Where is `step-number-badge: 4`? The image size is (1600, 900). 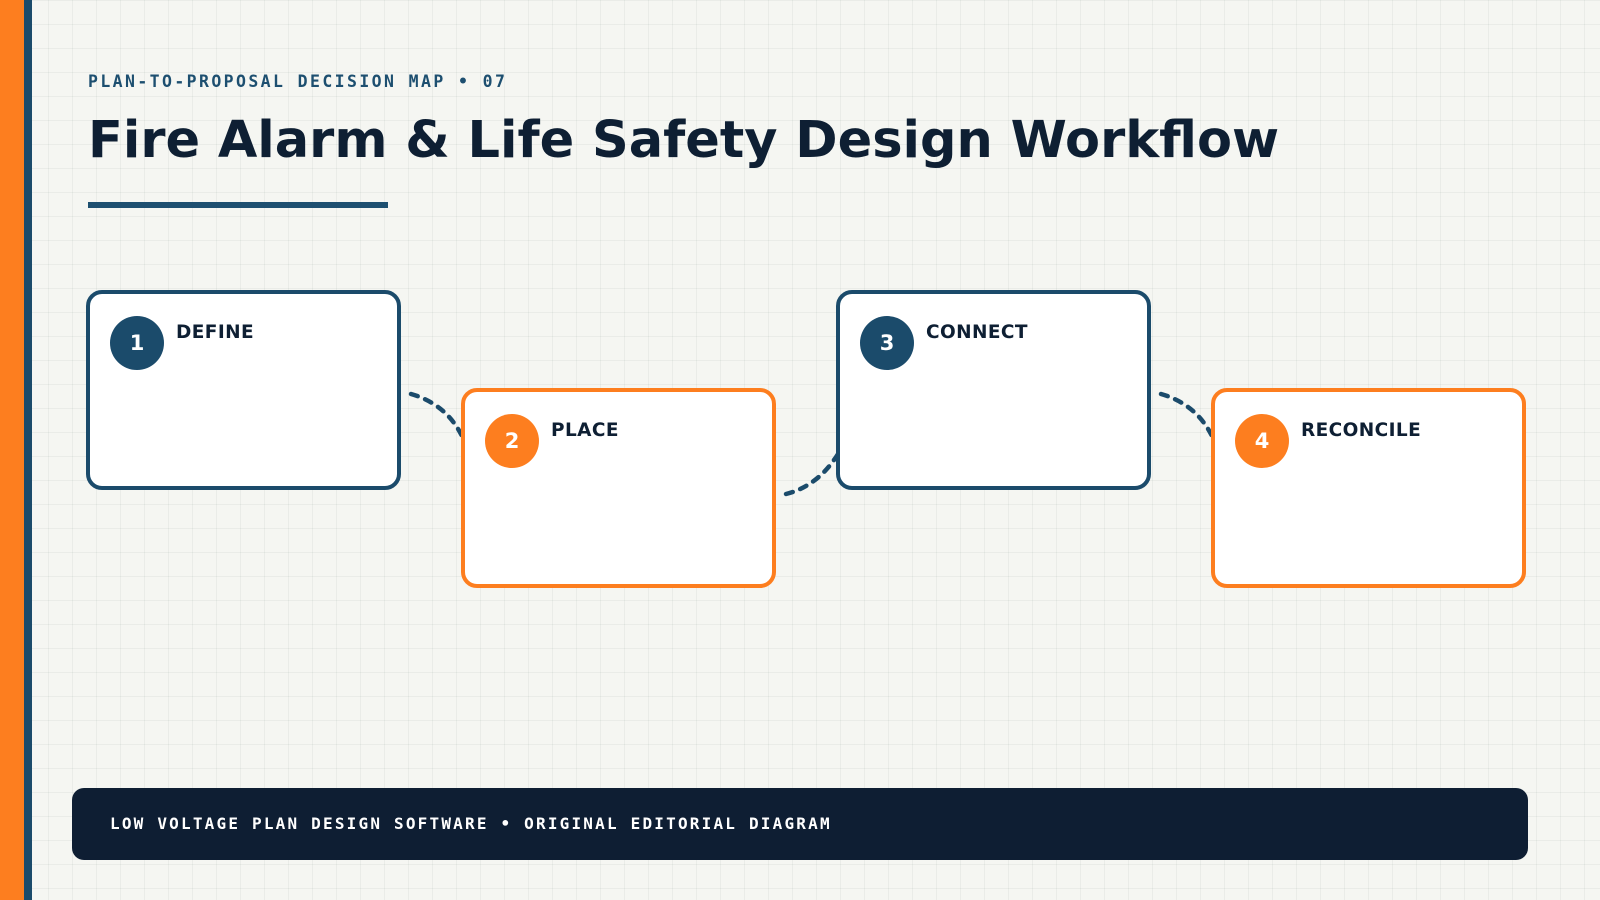 step-number-badge: 4 is located at coordinates (1262, 441).